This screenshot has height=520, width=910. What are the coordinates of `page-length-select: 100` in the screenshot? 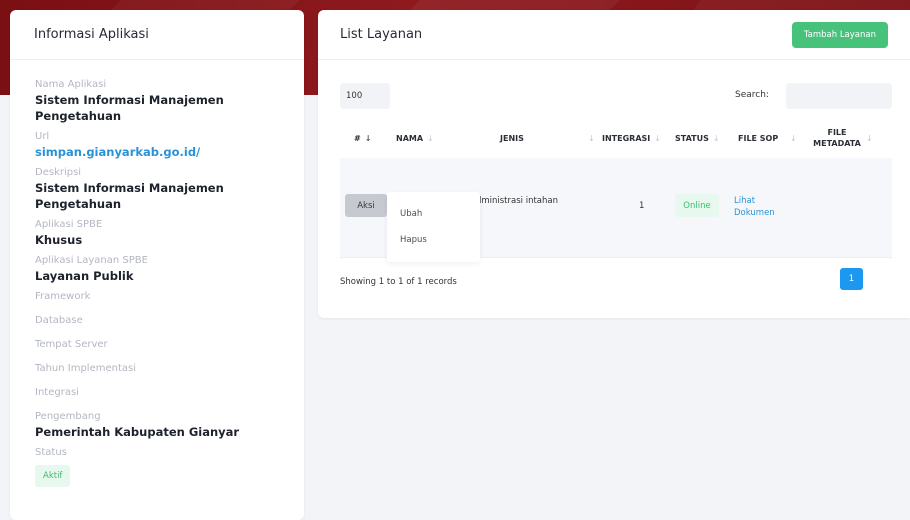 It's located at (365, 96).